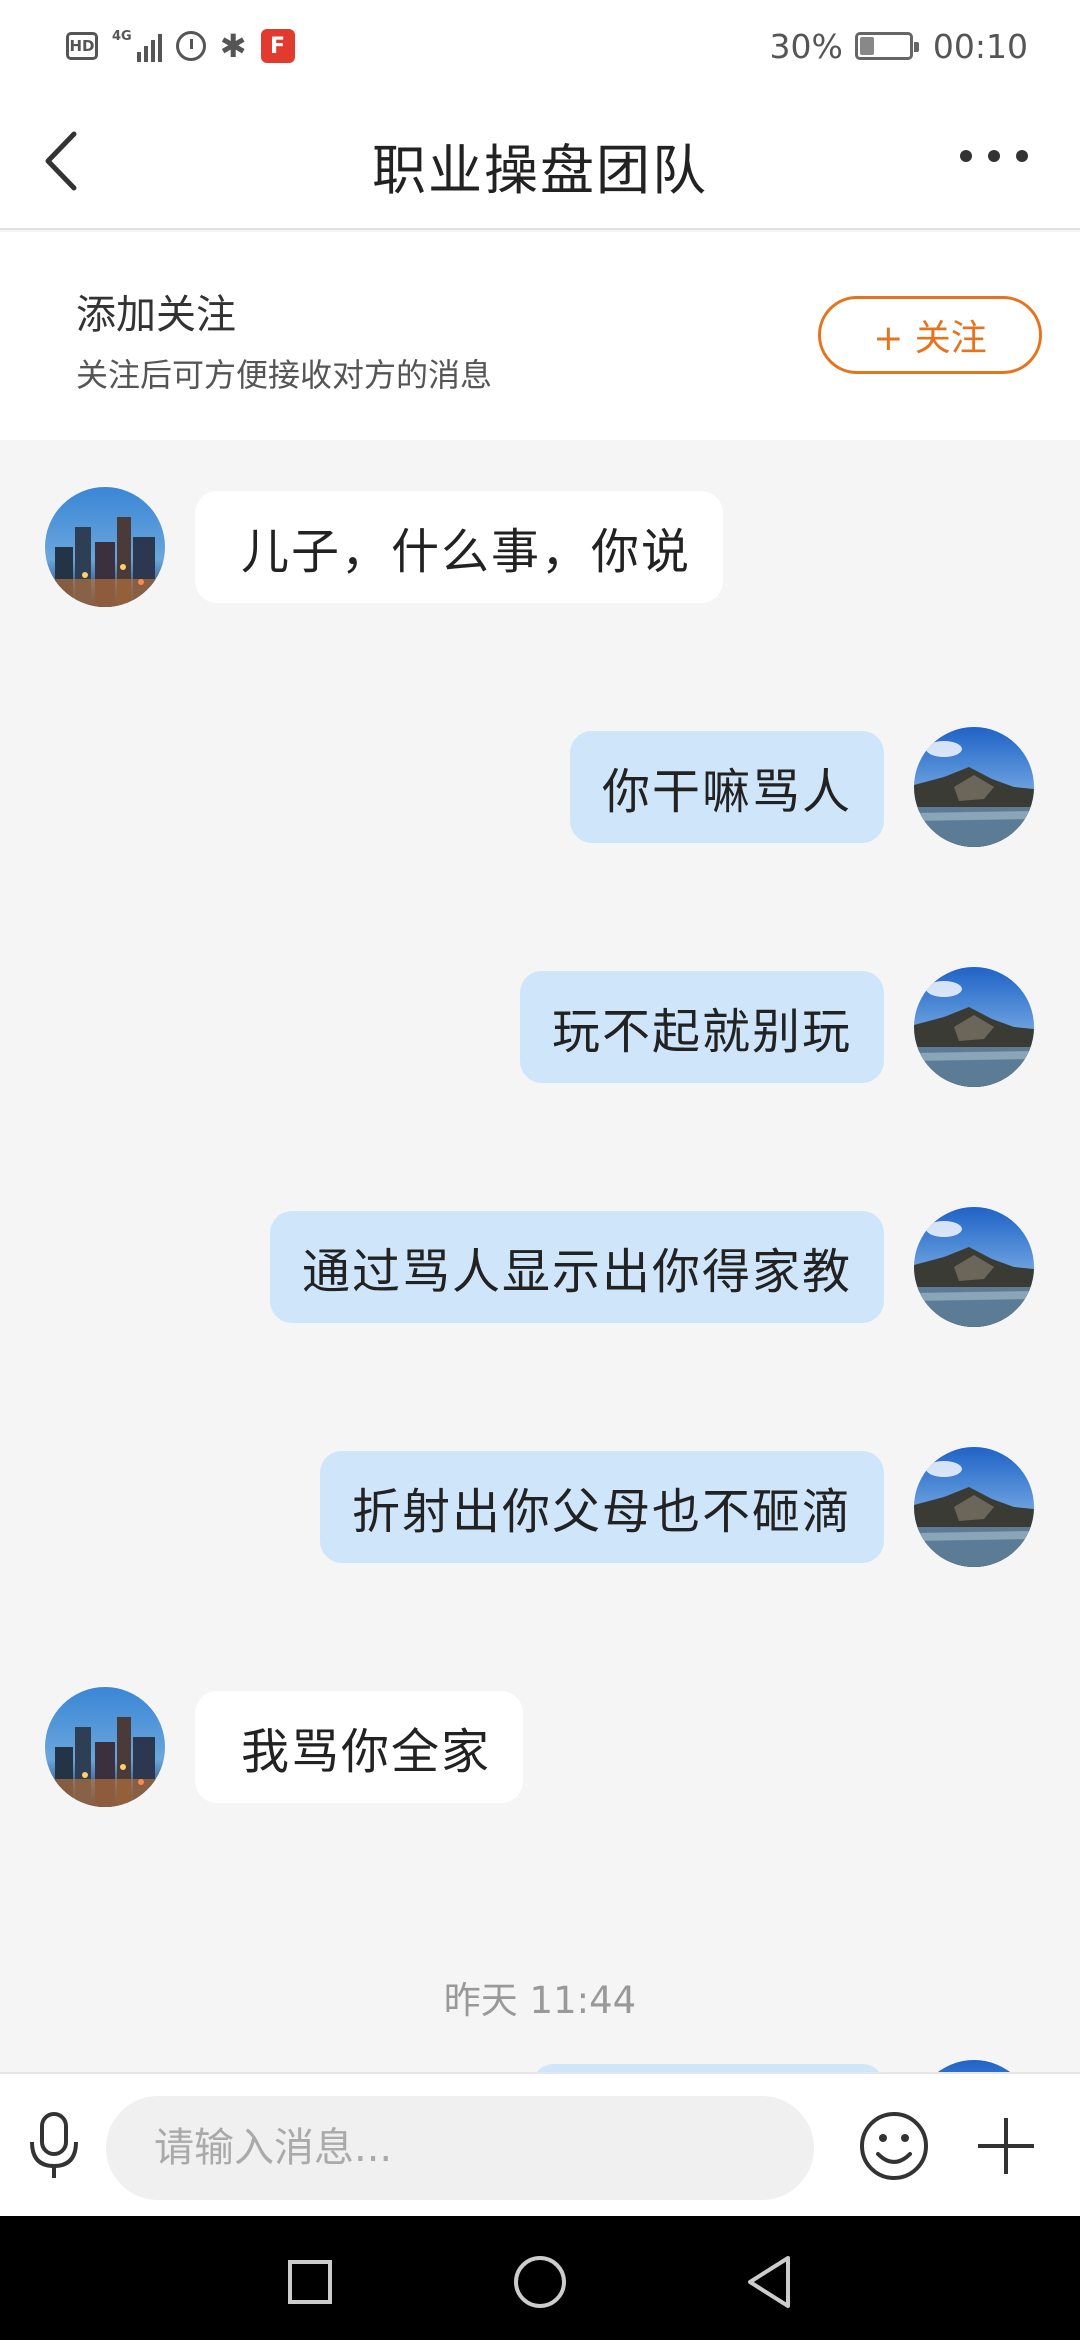  What do you see at coordinates (601, 1507) in the screenshot?
I see `message-bubble: 折射出你父母也不砸滴` at bounding box center [601, 1507].